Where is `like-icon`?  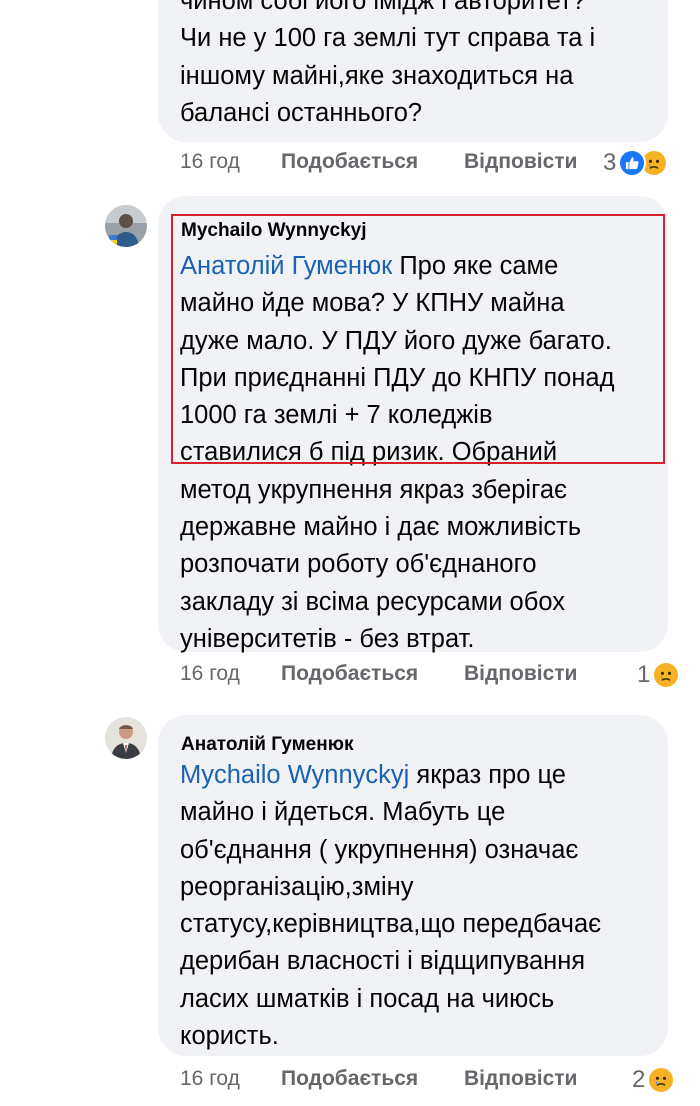 like-icon is located at coordinates (632, 163).